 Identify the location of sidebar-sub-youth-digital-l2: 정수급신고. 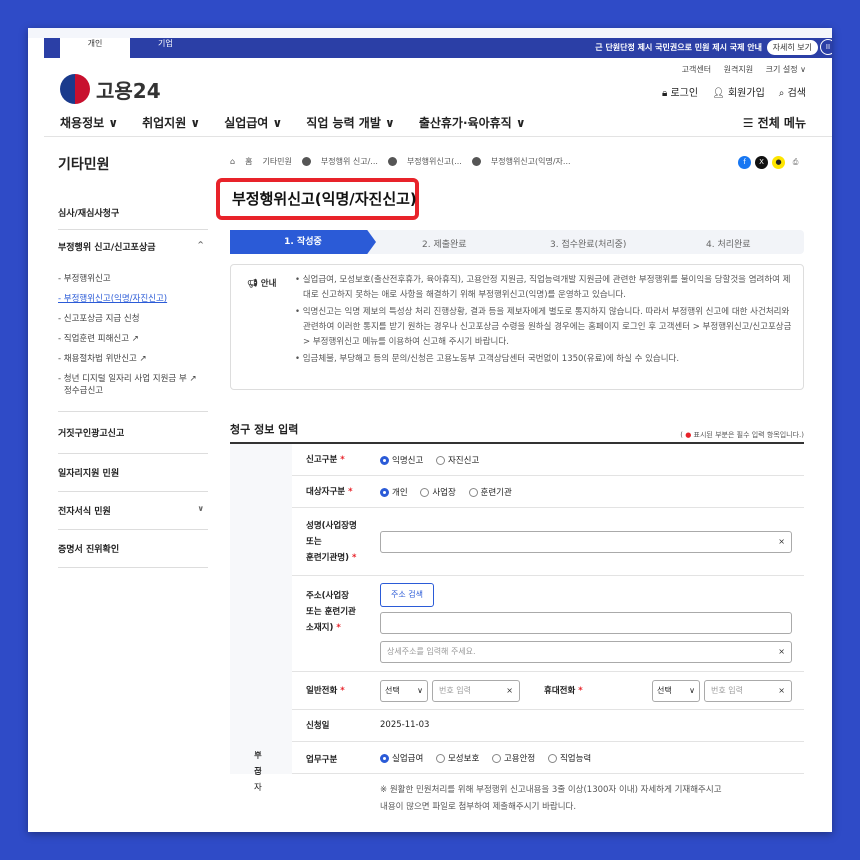
(84, 391).